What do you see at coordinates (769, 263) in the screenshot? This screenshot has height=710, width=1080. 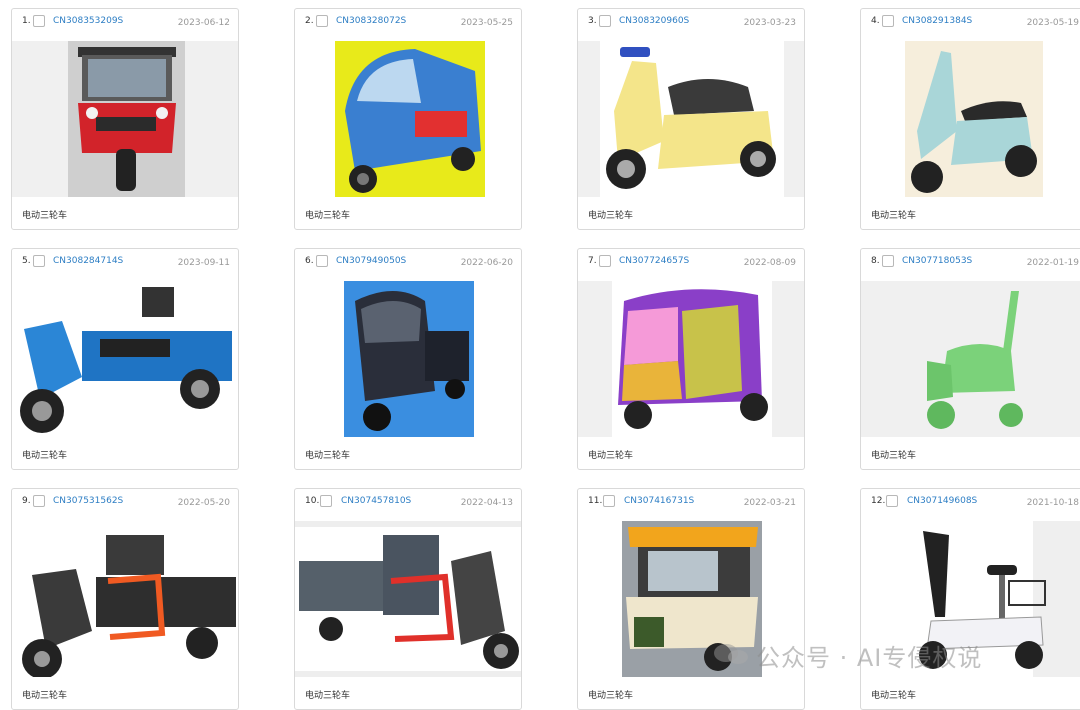 I see `publication-date: 2022-08-09` at bounding box center [769, 263].